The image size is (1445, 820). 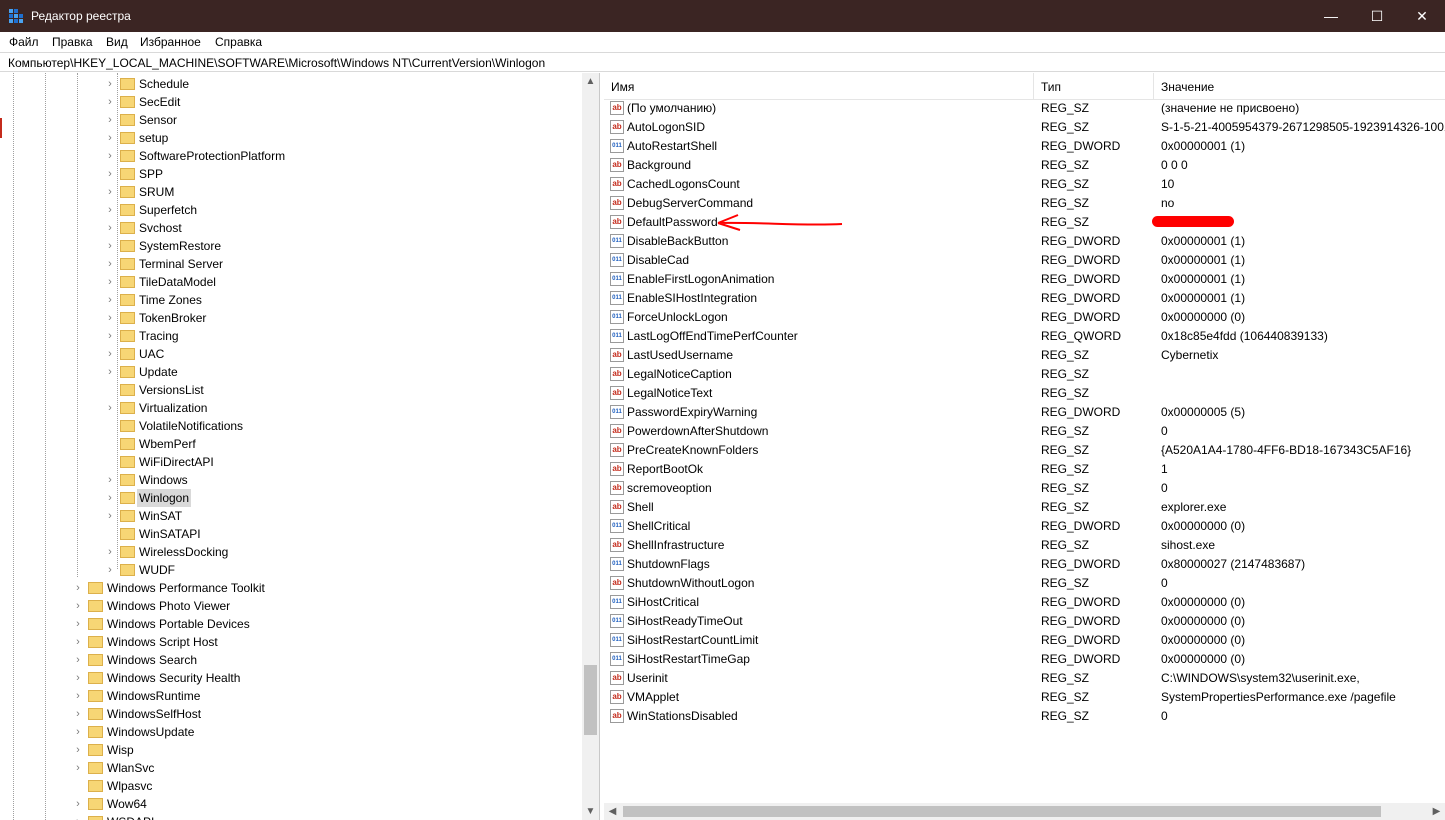 What do you see at coordinates (289, 84) in the screenshot?
I see `tree-node: › Schedule` at bounding box center [289, 84].